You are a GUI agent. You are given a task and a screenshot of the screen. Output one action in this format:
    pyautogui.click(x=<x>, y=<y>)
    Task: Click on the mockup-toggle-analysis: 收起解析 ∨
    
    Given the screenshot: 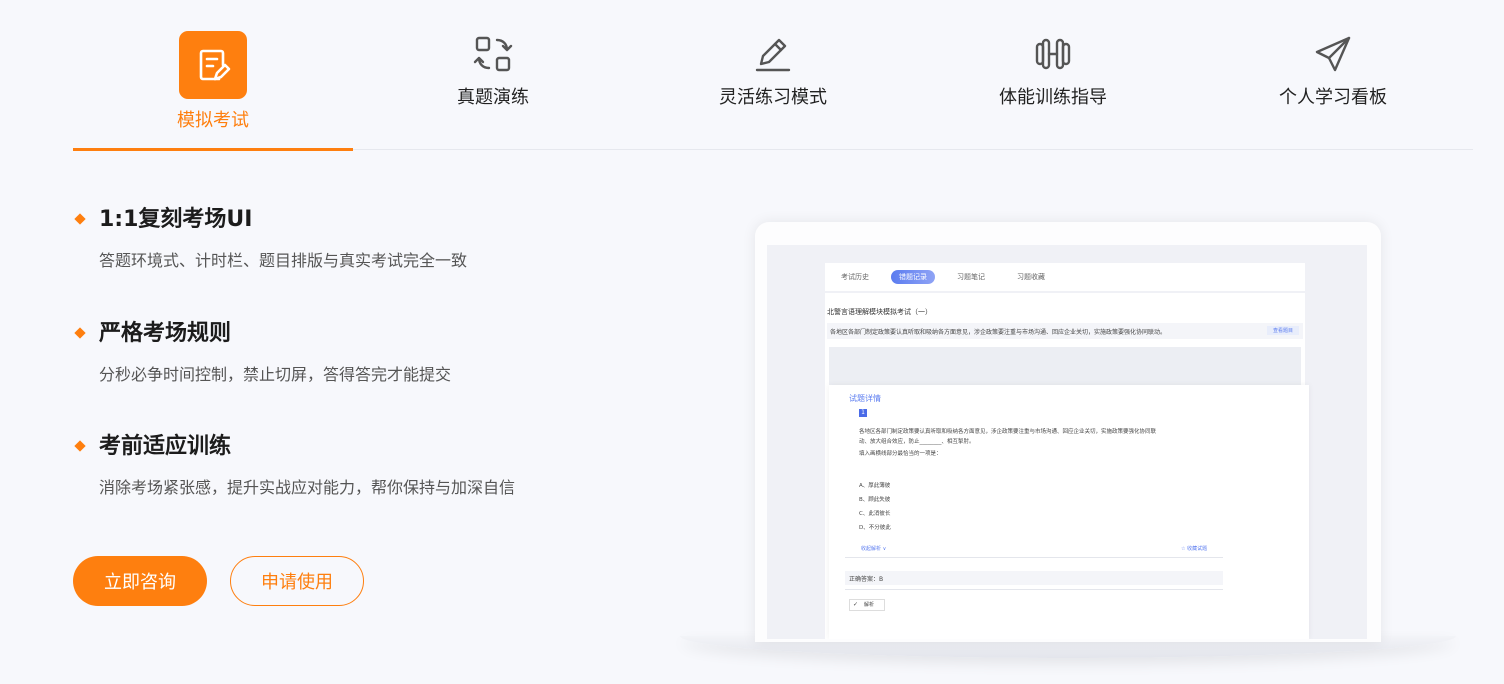 What is the action you would take?
    pyautogui.click(x=874, y=549)
    